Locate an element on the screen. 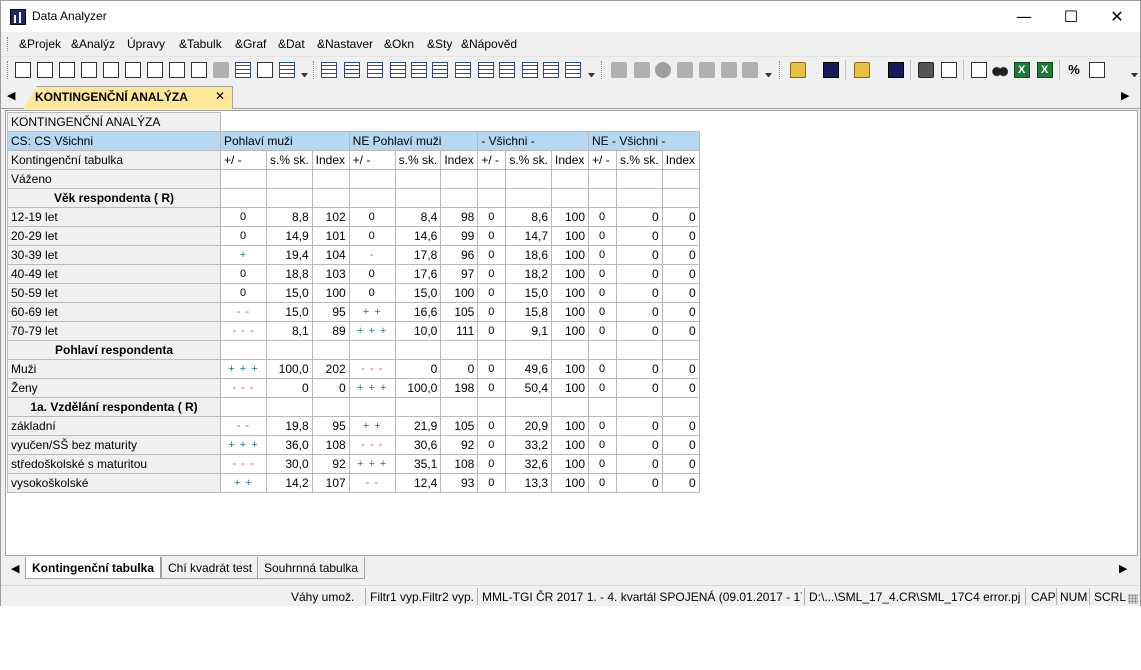 Image resolution: width=1141 pixels, height=670 pixels. minimize-button: — is located at coordinates (1024, 16).